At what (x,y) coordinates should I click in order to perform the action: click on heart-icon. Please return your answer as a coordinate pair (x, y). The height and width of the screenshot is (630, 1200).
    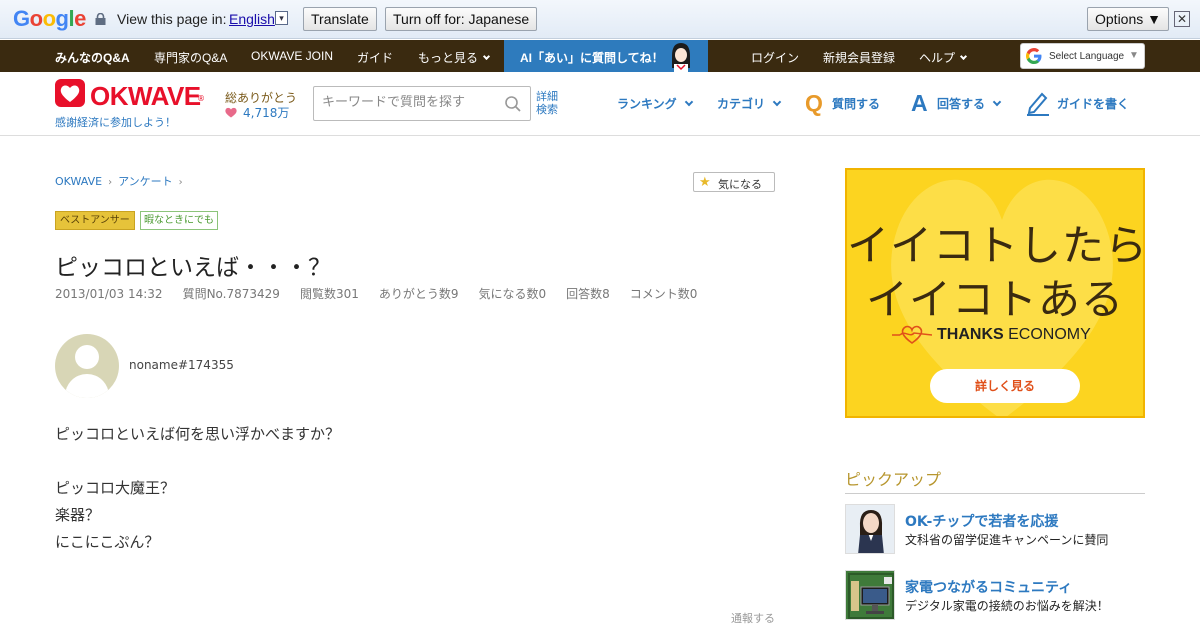
    Looking at the image, I should click on (231, 112).